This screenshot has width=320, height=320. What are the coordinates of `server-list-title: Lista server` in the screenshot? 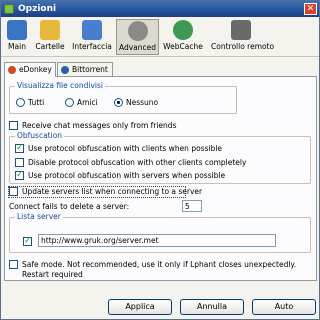 It's located at (39, 216).